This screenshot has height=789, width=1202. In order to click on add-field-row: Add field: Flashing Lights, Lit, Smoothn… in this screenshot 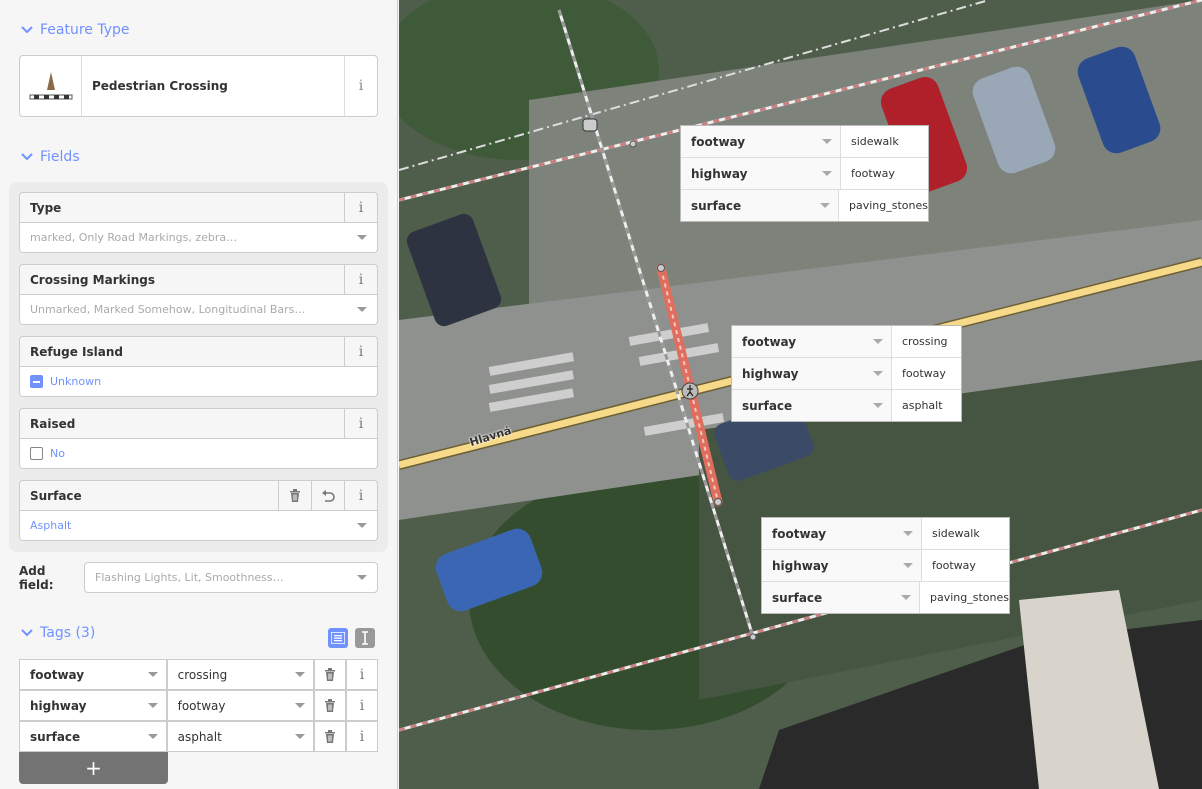, I will do `click(198, 577)`.